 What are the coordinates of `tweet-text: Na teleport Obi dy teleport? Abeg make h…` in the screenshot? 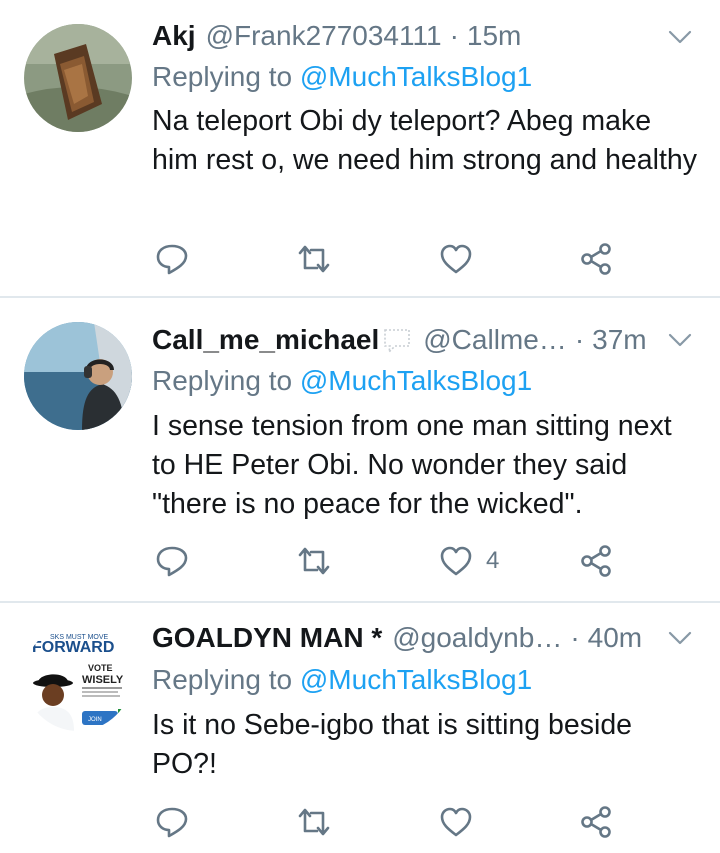 It's located at (424, 140).